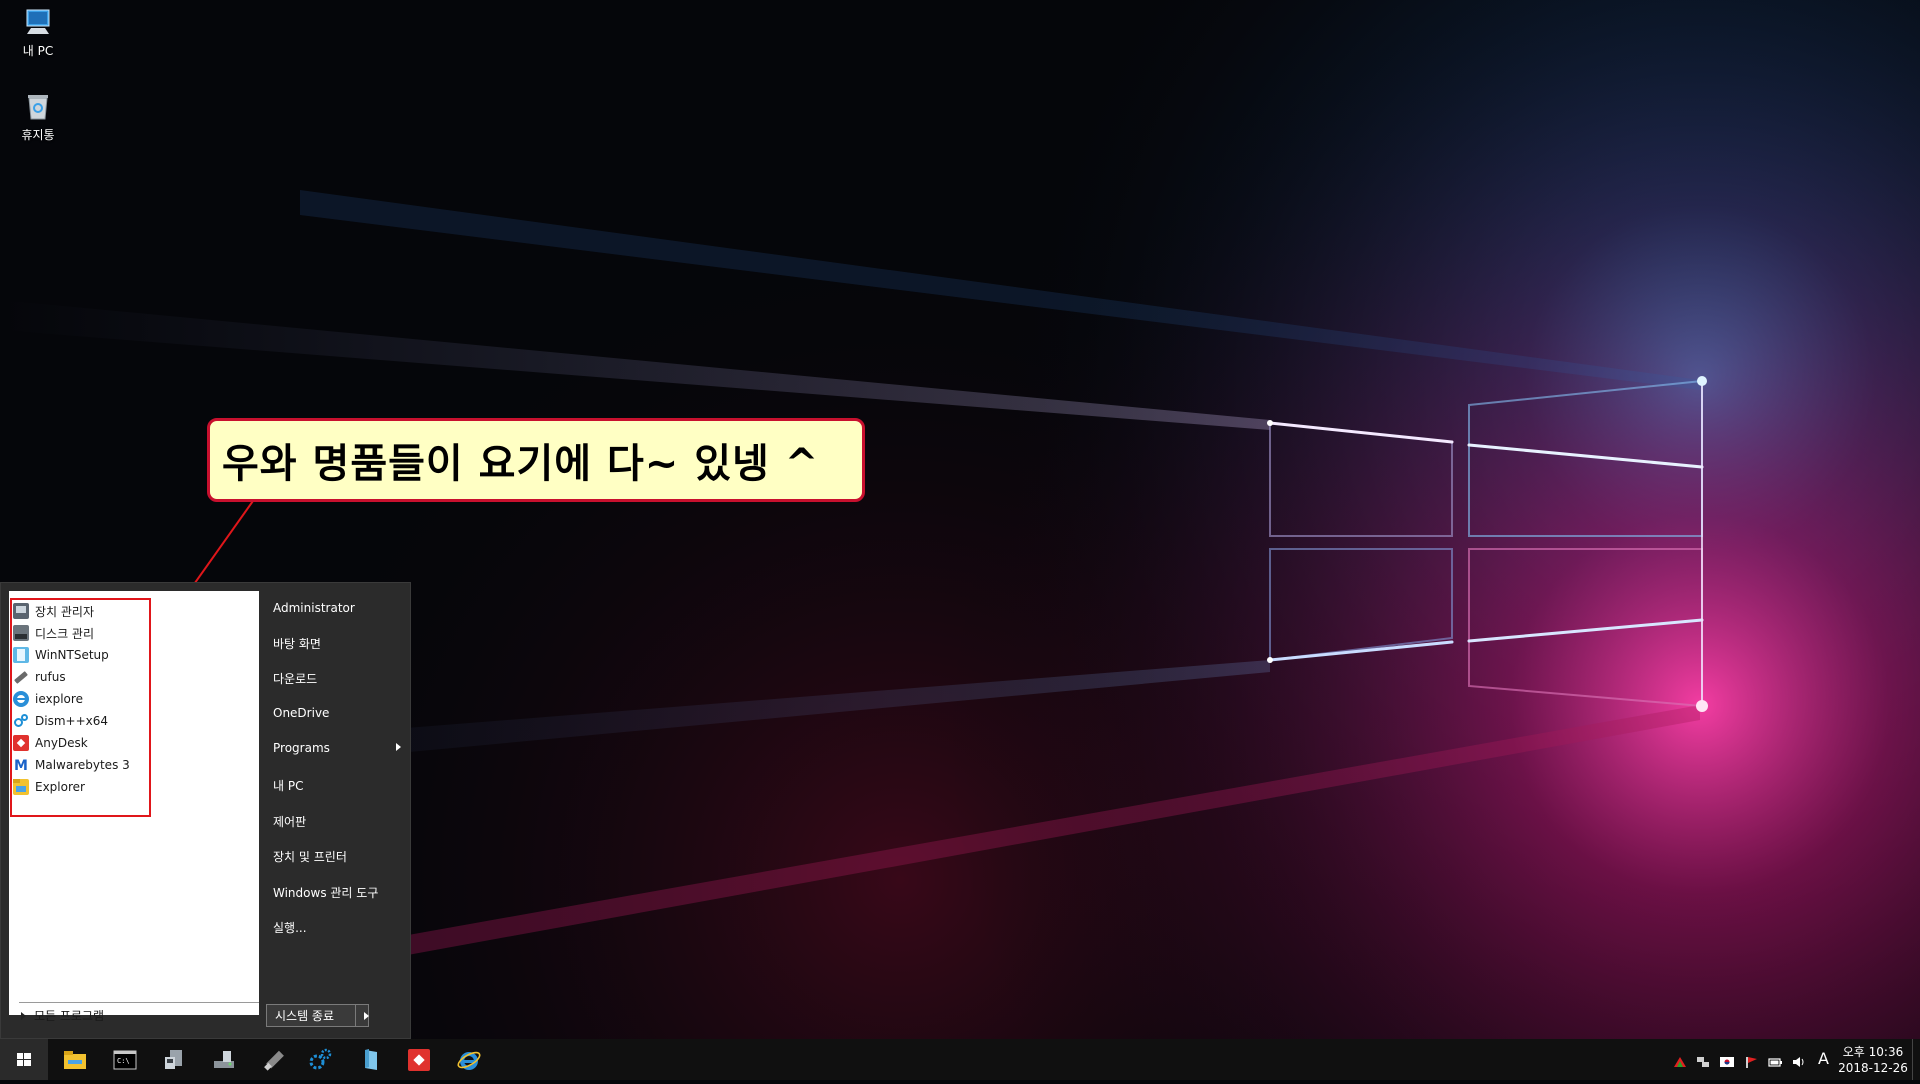 This screenshot has height=1084, width=1920. What do you see at coordinates (1727, 1060) in the screenshot?
I see `keyboard-language-icon` at bounding box center [1727, 1060].